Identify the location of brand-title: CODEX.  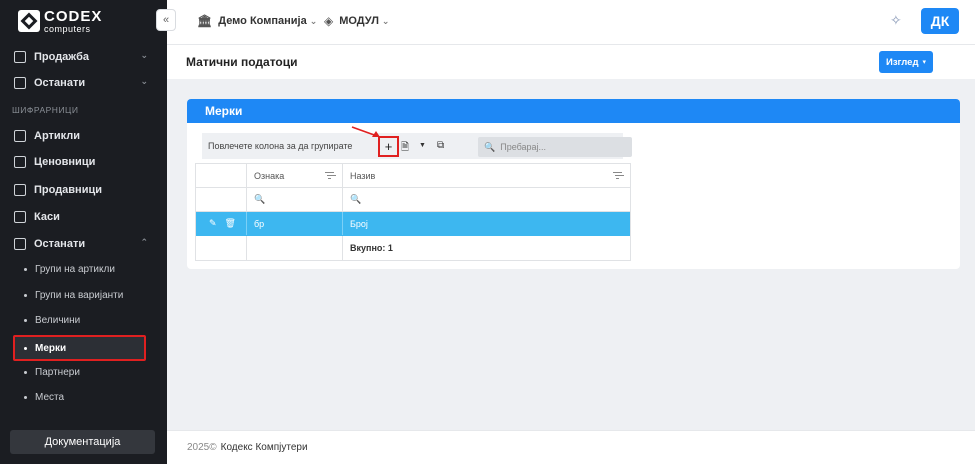
(73, 16).